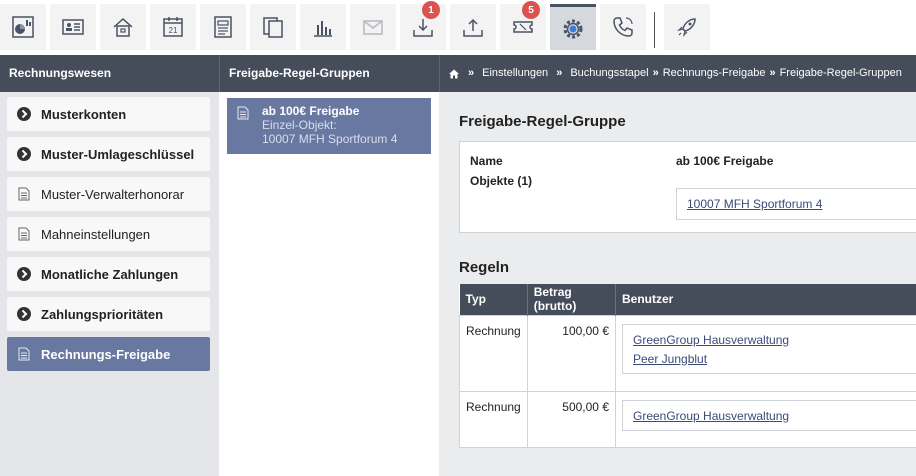  I want to click on house-icon, so click(123, 27).